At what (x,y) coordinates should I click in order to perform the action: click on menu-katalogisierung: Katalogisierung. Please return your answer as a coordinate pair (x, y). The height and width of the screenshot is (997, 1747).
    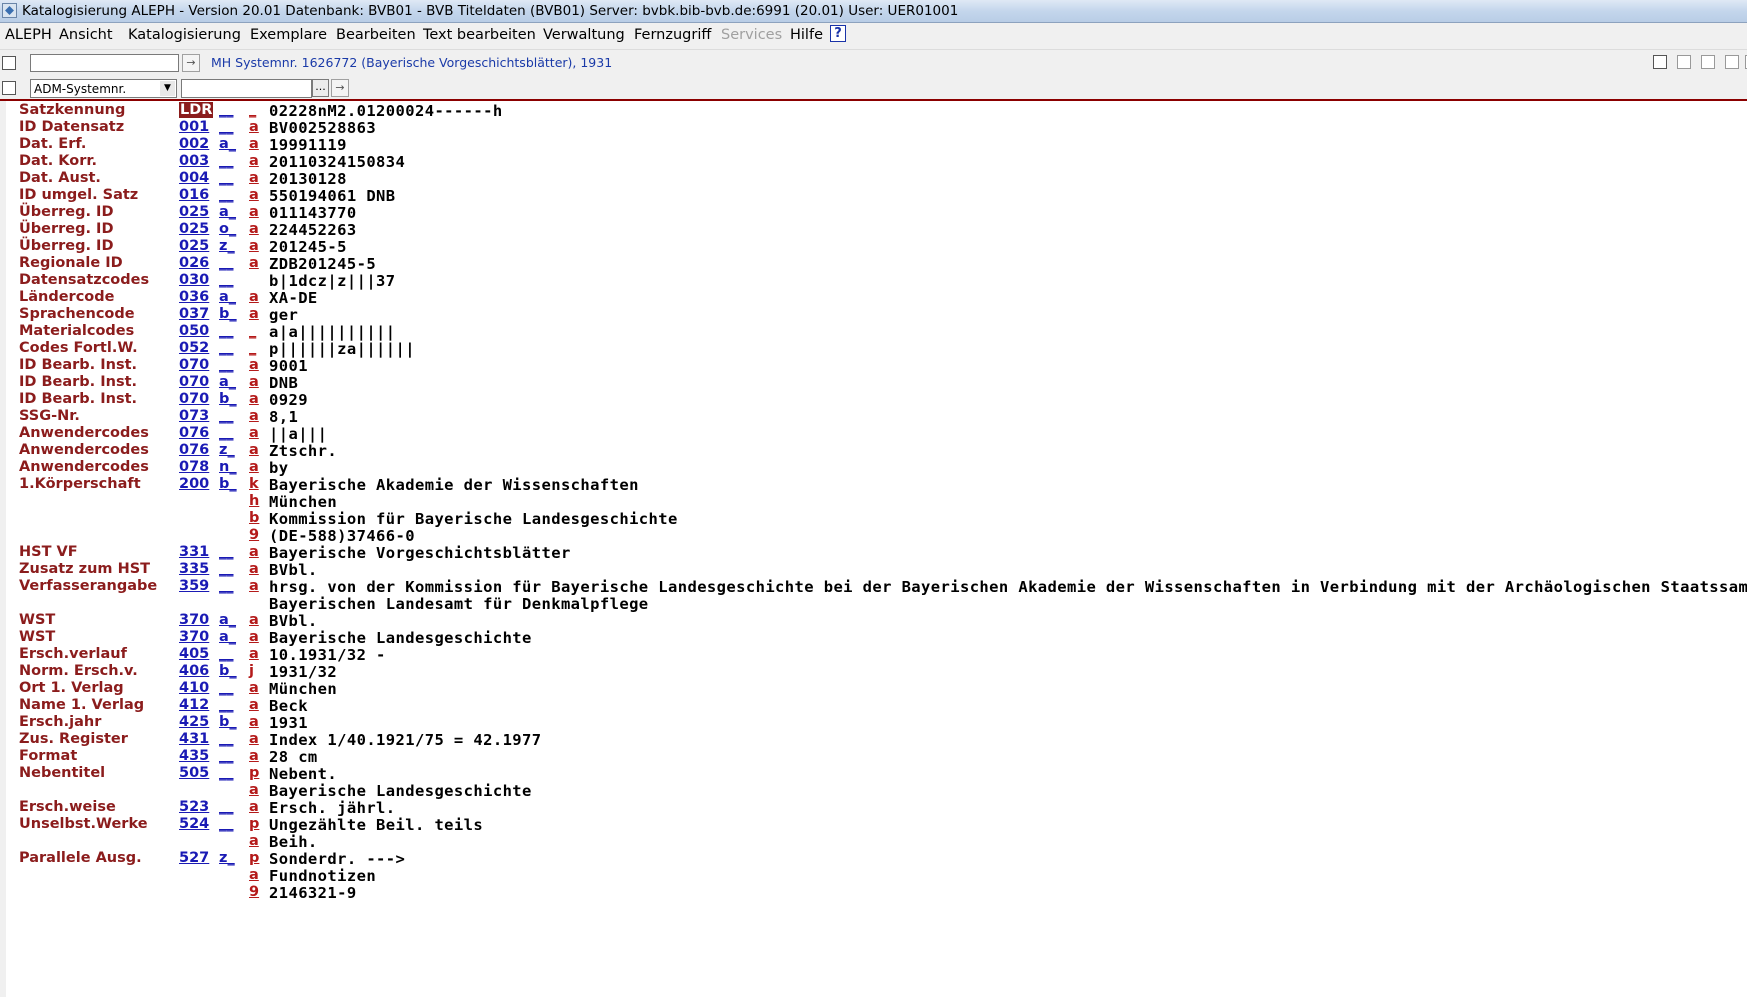
    Looking at the image, I should click on (184, 35).